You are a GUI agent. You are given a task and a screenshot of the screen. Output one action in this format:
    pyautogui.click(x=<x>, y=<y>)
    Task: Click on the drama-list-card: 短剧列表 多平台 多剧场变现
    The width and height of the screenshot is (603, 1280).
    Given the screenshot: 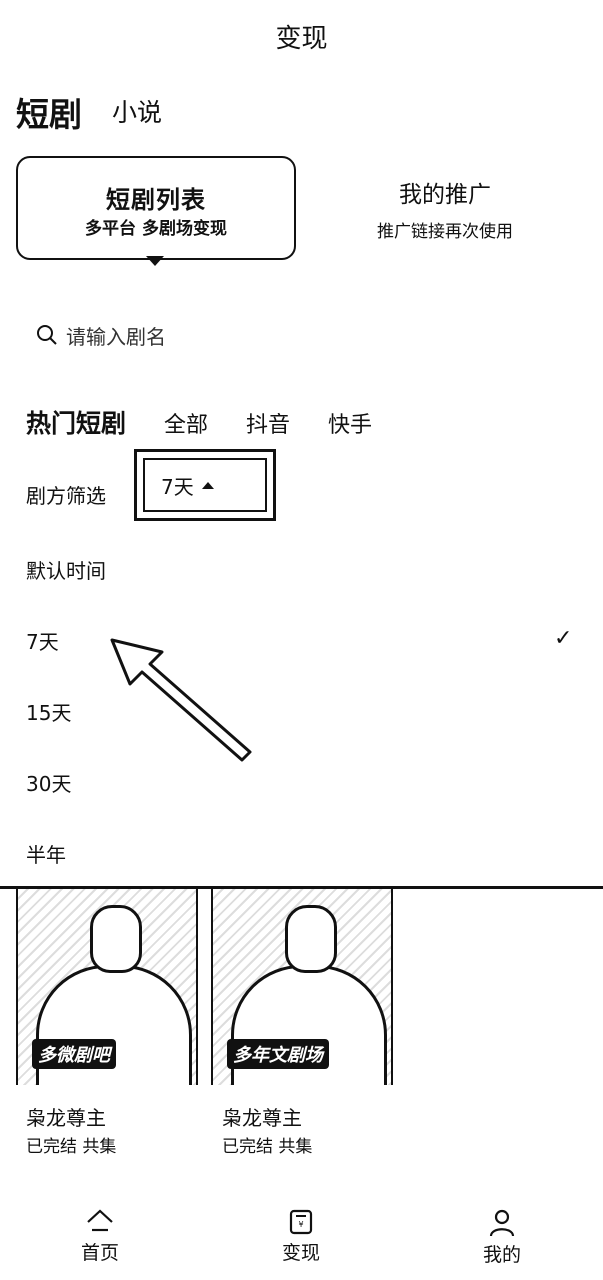 What is the action you would take?
    pyautogui.click(x=156, y=208)
    